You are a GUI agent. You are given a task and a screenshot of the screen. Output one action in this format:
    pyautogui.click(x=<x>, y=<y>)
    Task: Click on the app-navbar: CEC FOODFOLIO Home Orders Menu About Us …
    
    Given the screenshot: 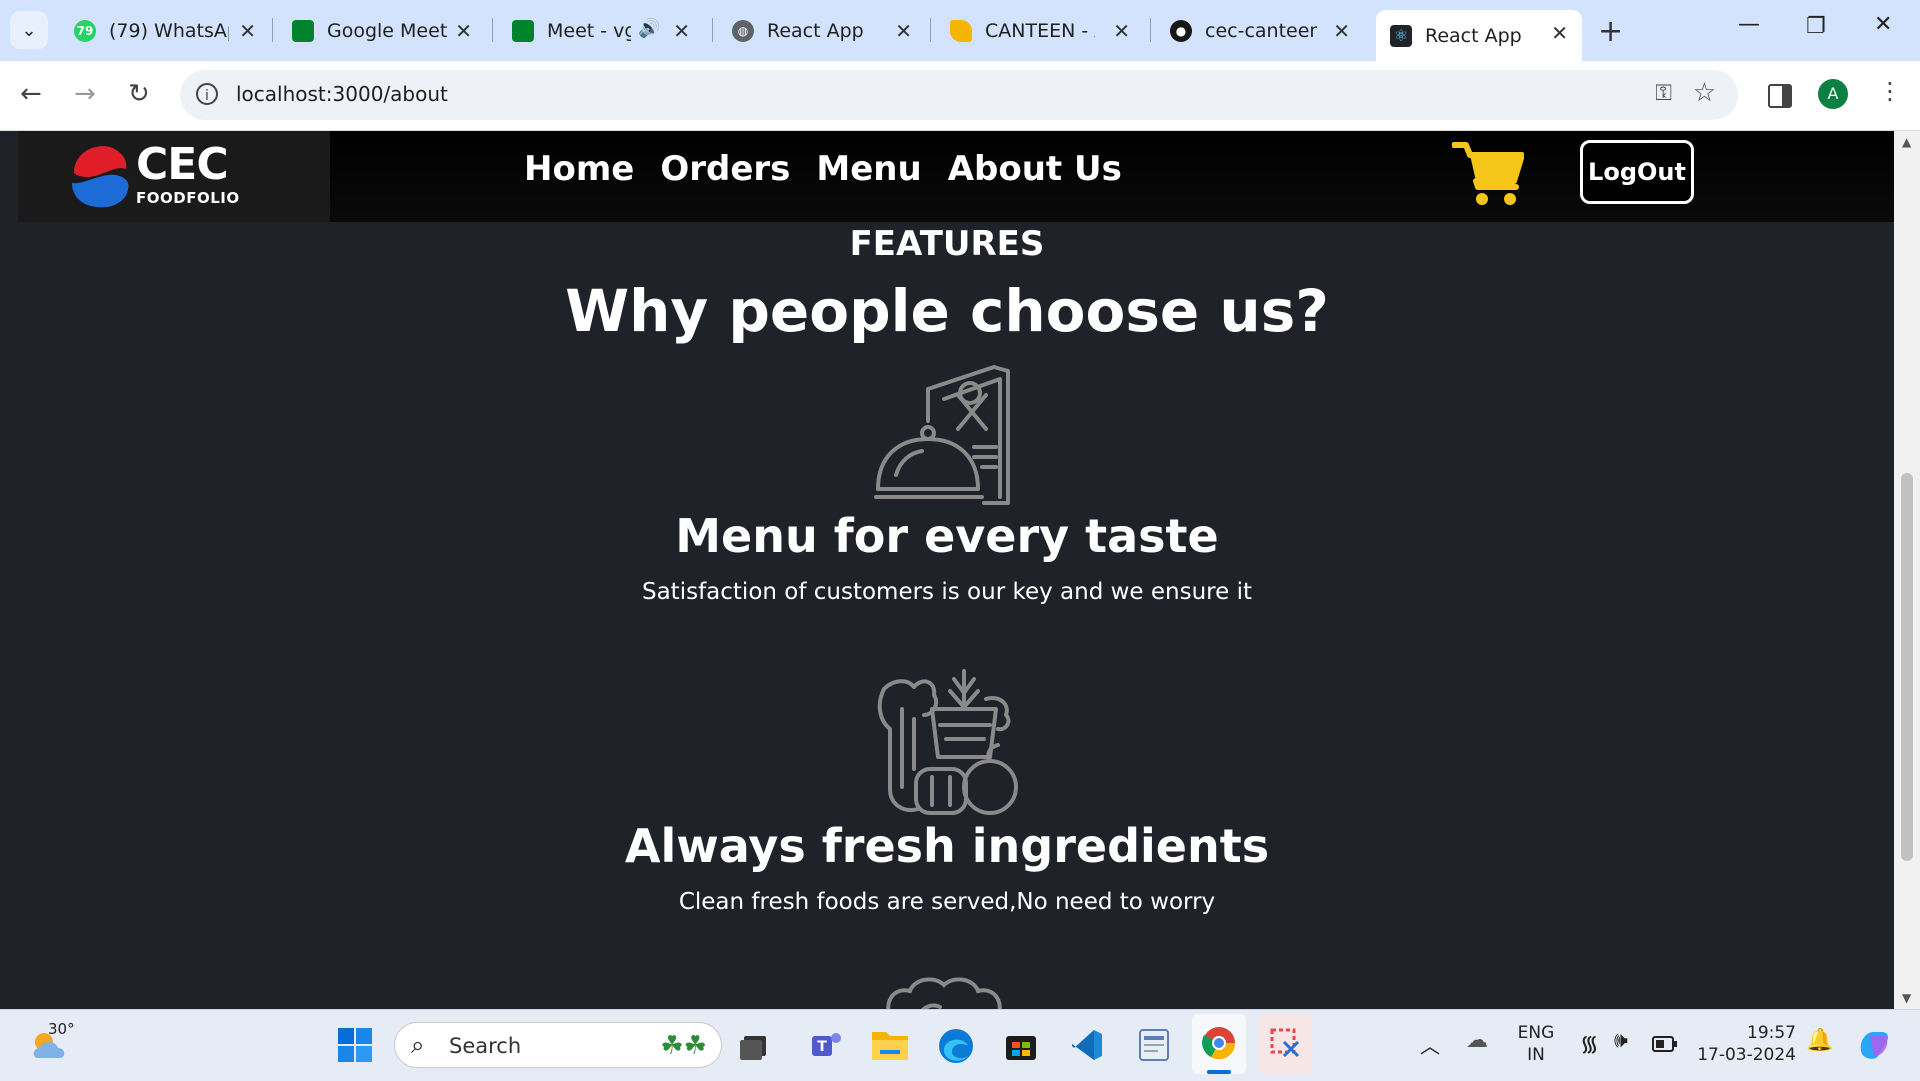 What is the action you would take?
    pyautogui.click(x=956, y=176)
    